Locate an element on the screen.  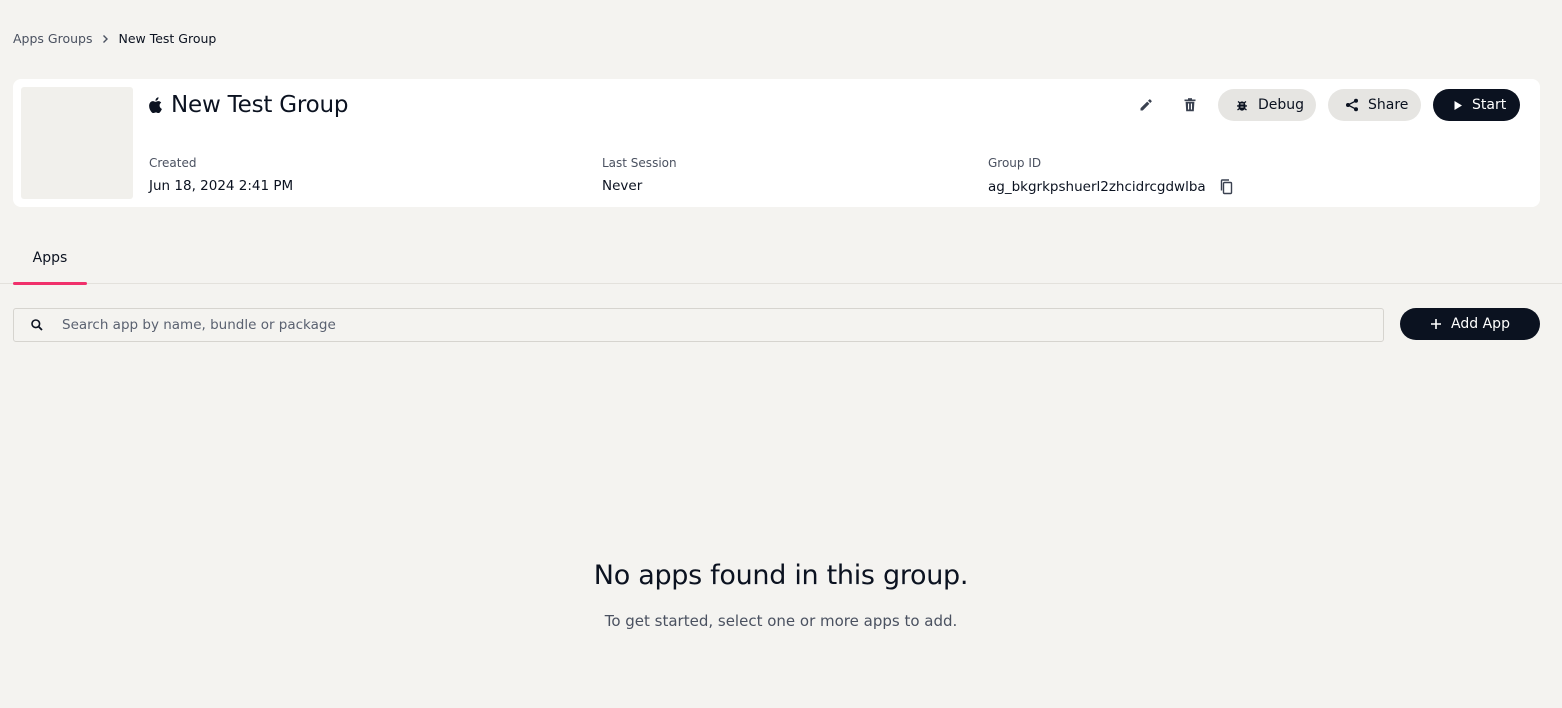
apple-icon is located at coordinates (156, 105).